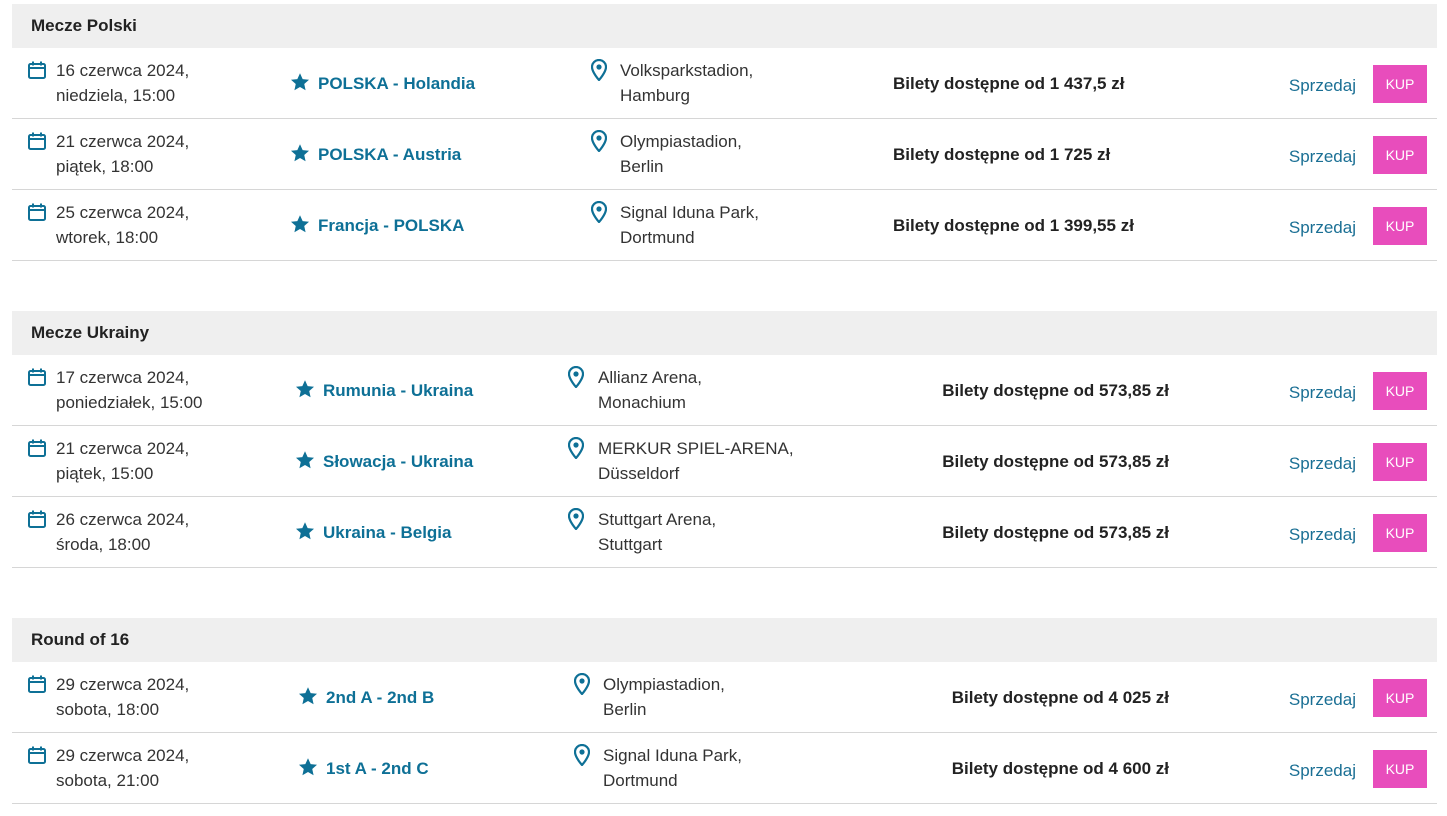 This screenshot has height=816, width=1447. I want to click on event-date: 25 czerwca 2024, wtorek, 18:00, so click(123, 225).